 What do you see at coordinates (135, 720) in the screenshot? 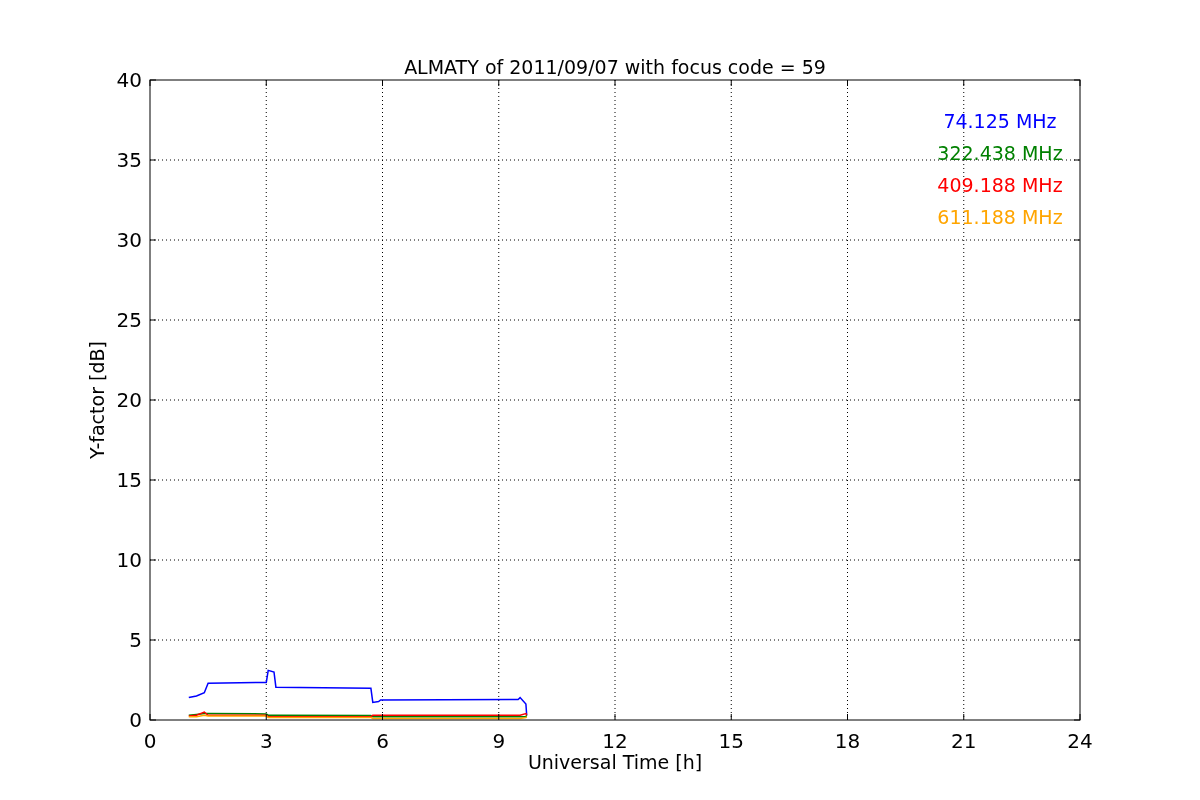
I see `y-tick-label: 0` at bounding box center [135, 720].